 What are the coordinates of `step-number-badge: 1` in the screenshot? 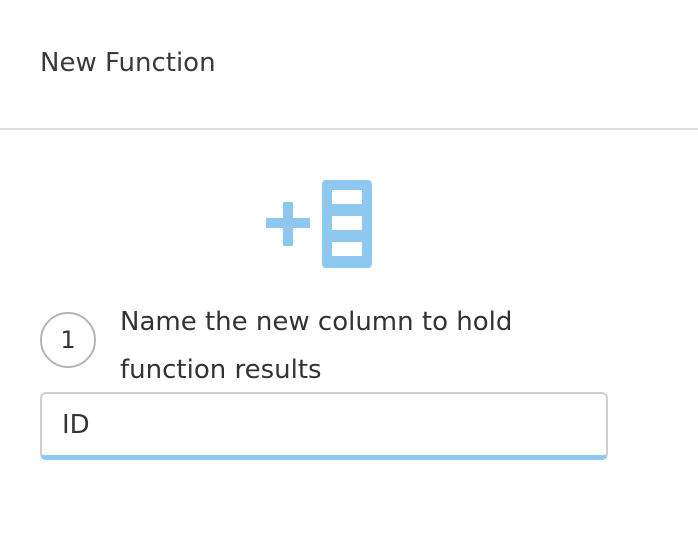 It's located at (68, 340).